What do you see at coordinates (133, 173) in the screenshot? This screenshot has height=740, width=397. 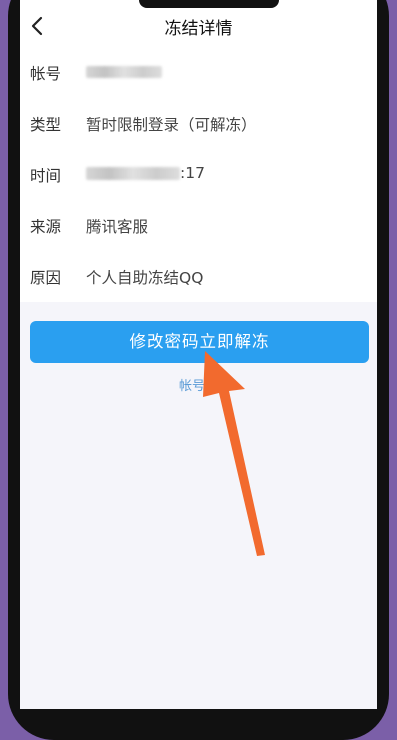 I see `time-redacted` at bounding box center [133, 173].